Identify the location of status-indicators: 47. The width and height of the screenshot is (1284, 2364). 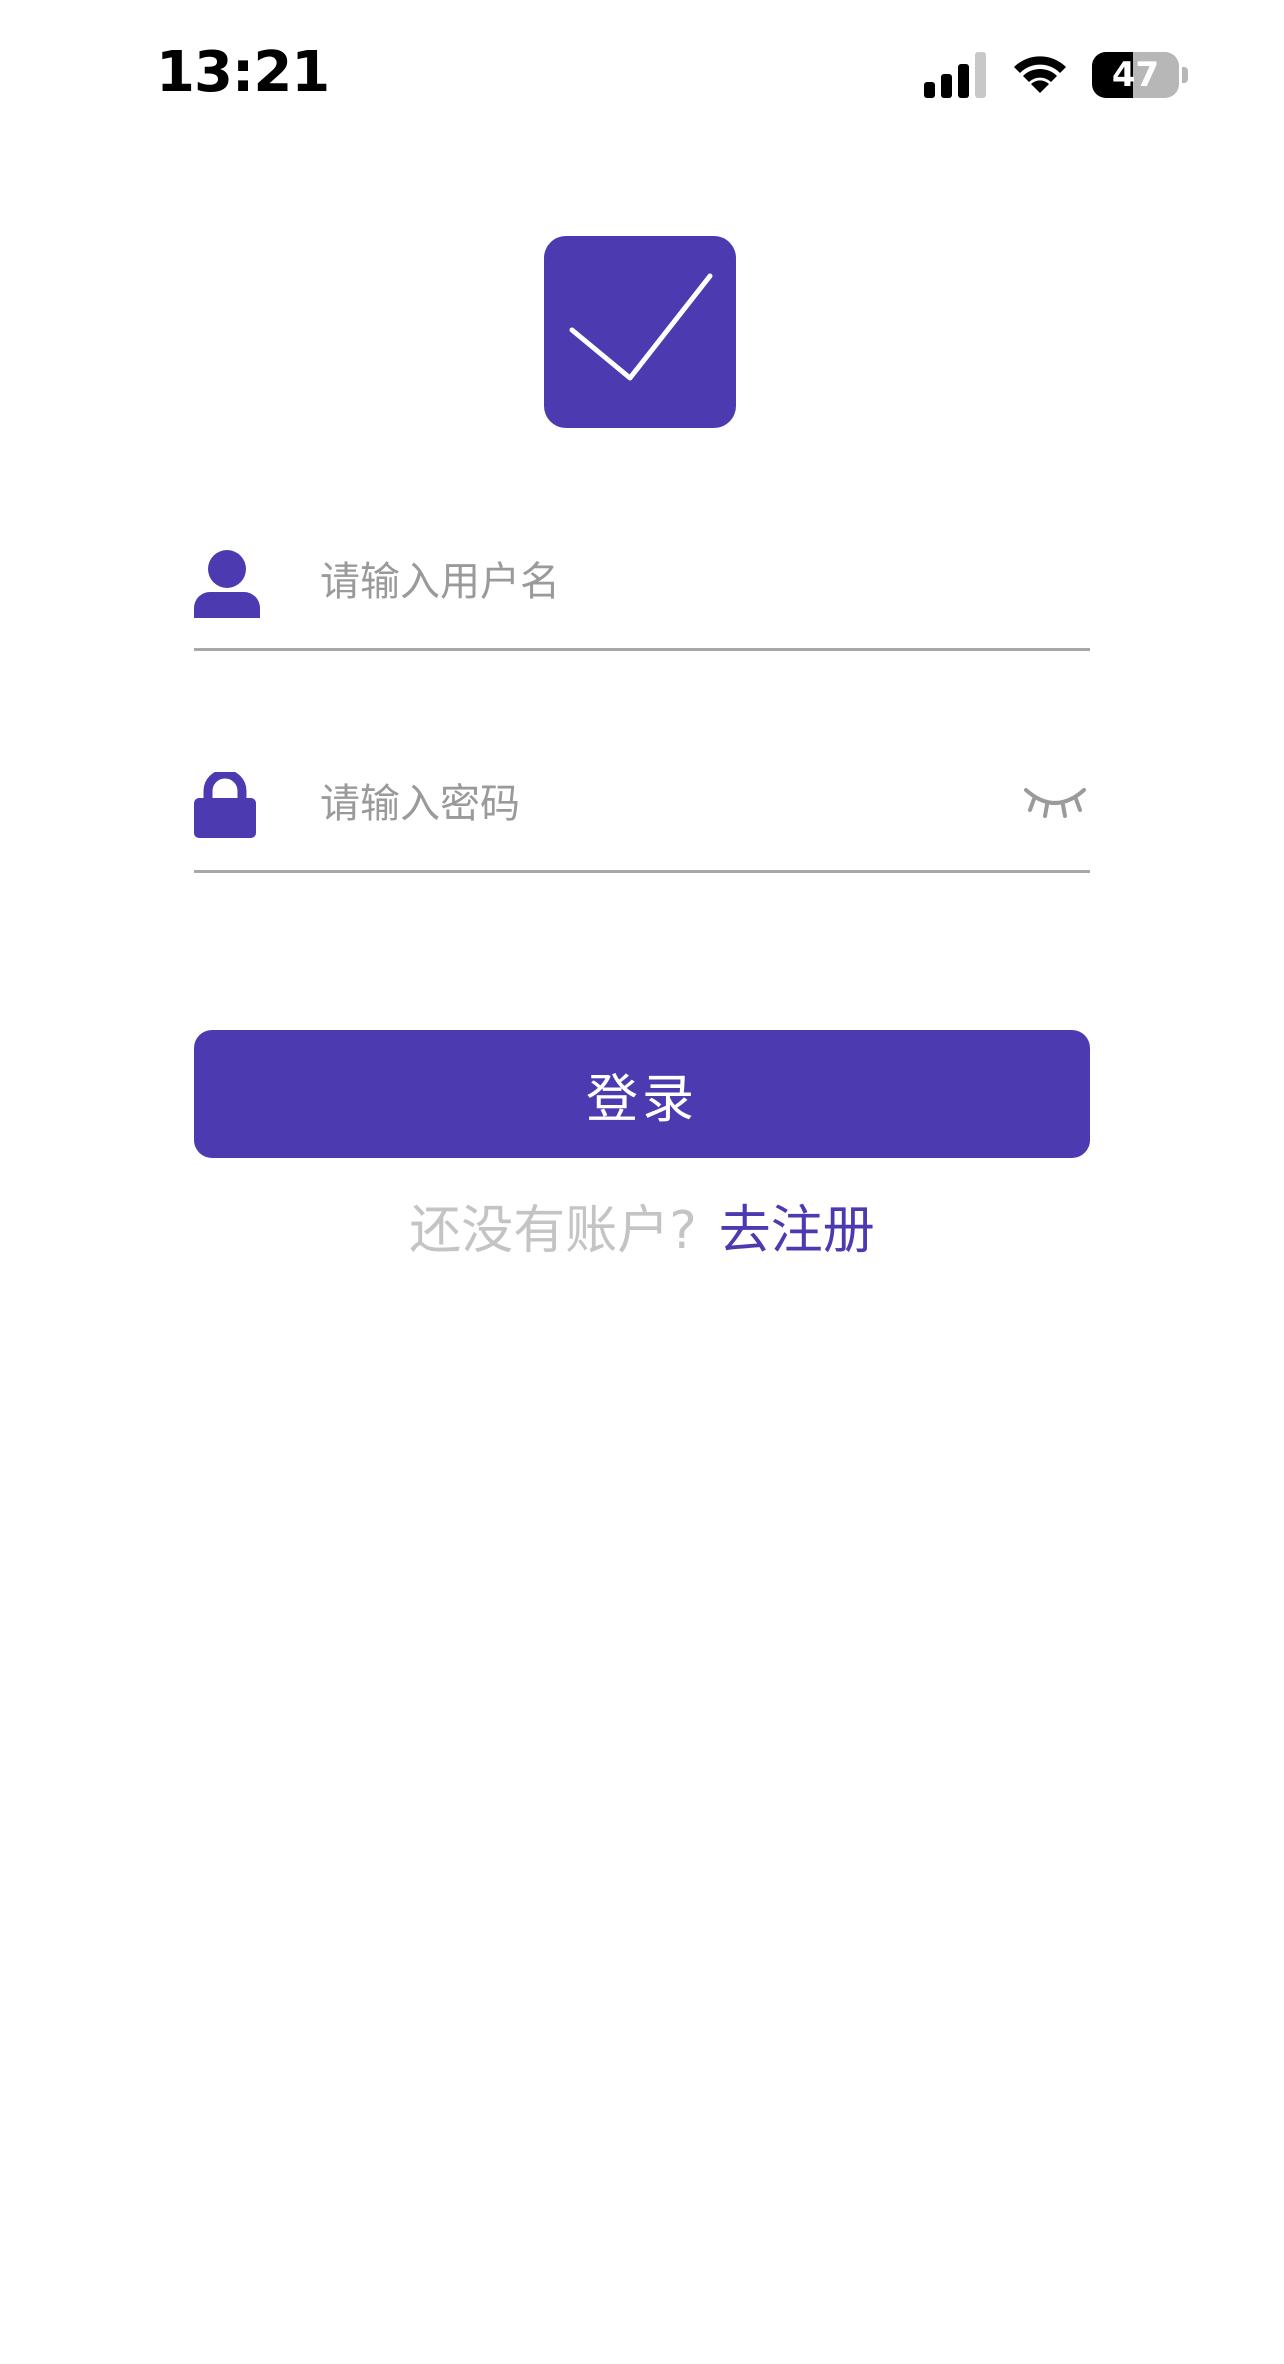
(1056, 75).